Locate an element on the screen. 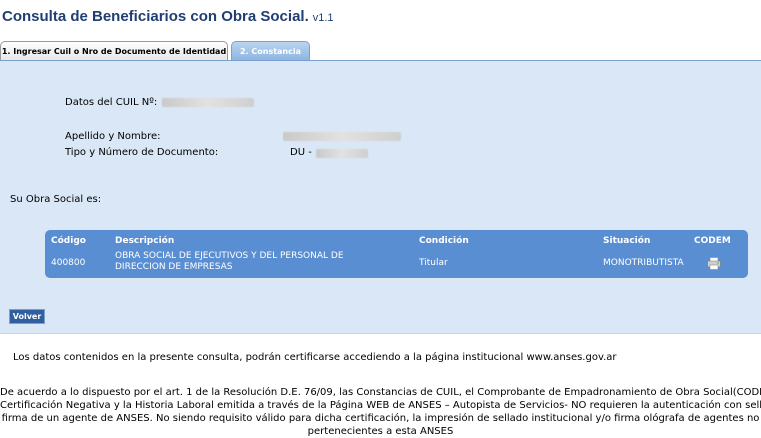  tab-constancia: 2. Constancia is located at coordinates (270, 50).